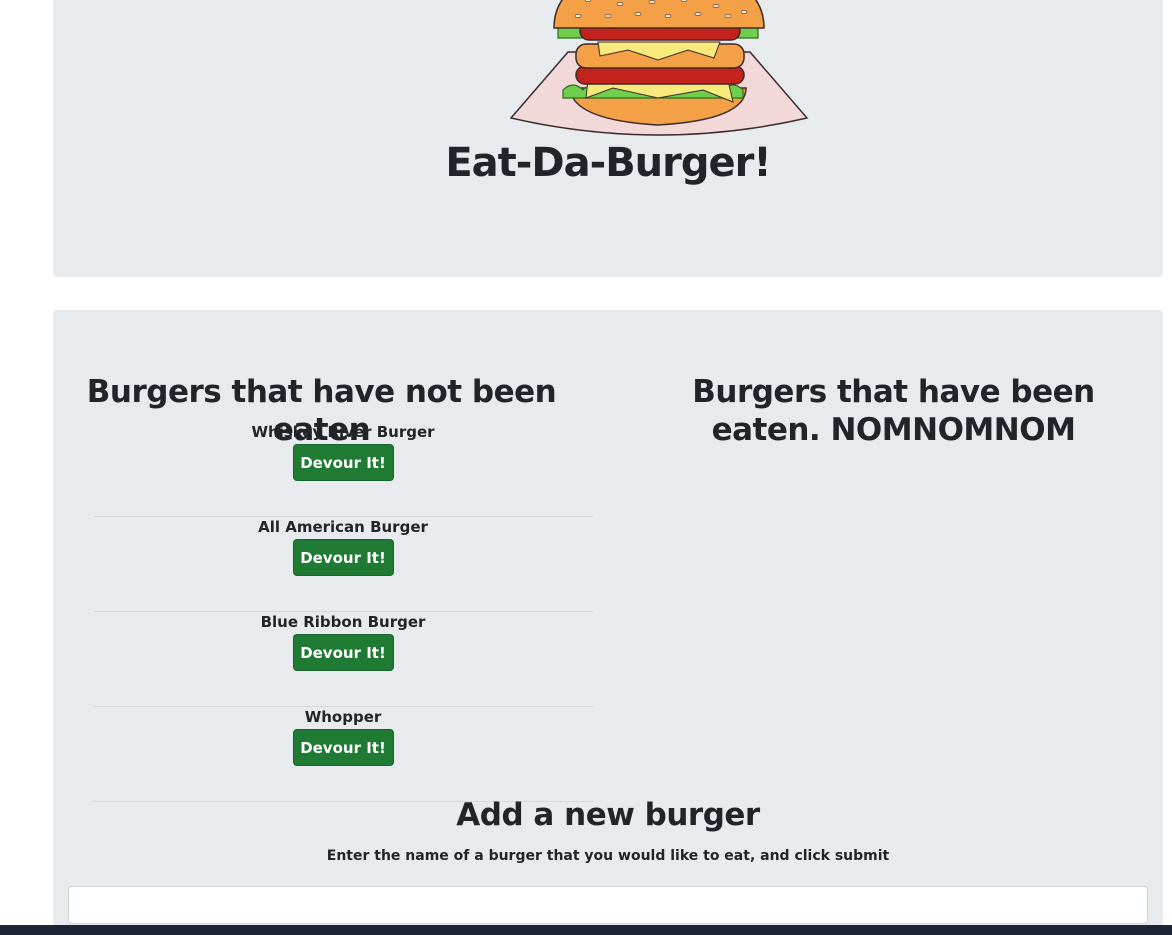 Image resolution: width=1172 pixels, height=935 pixels. I want to click on burger-name: Whopper, so click(343, 717).